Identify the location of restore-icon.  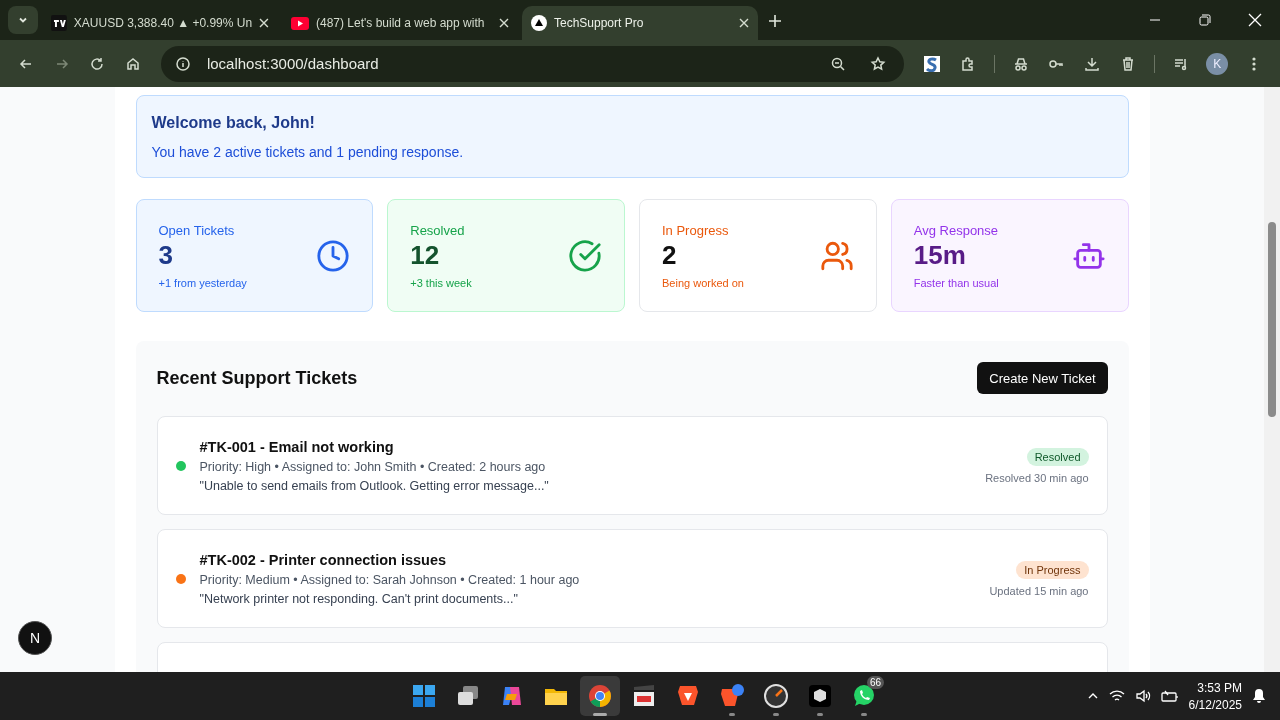
(1205, 20).